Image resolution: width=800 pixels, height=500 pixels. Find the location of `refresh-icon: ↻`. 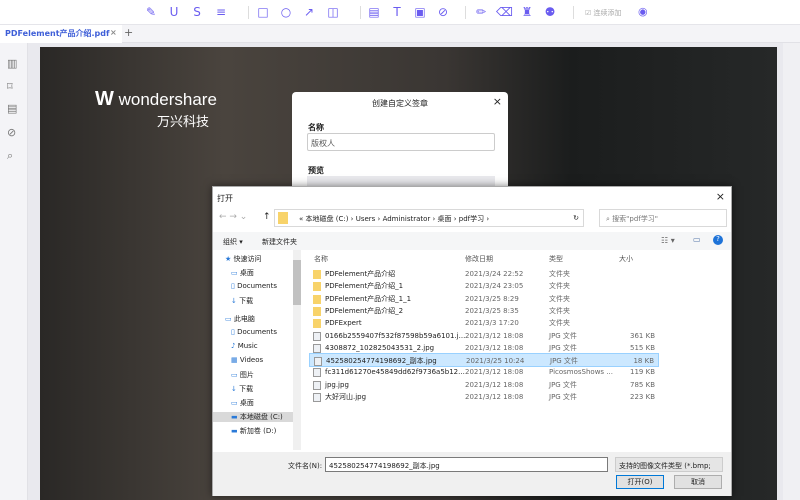

refresh-icon: ↻ is located at coordinates (576, 218).